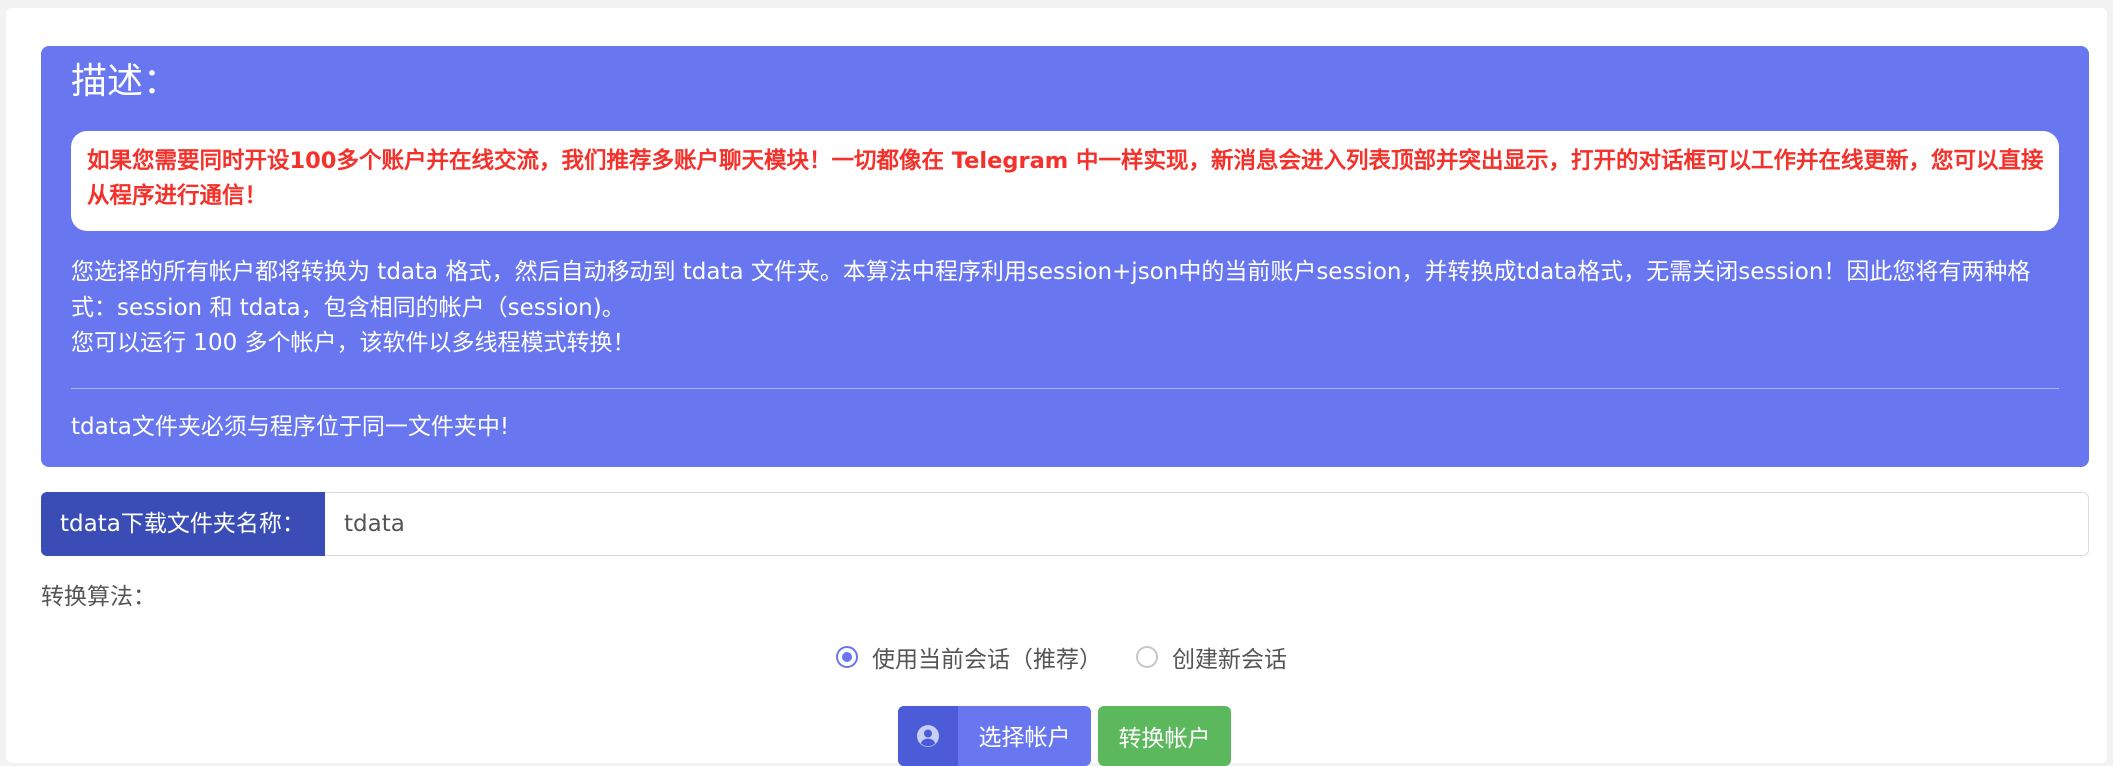 The image size is (2113, 766). I want to click on description-divider, so click(1065, 388).